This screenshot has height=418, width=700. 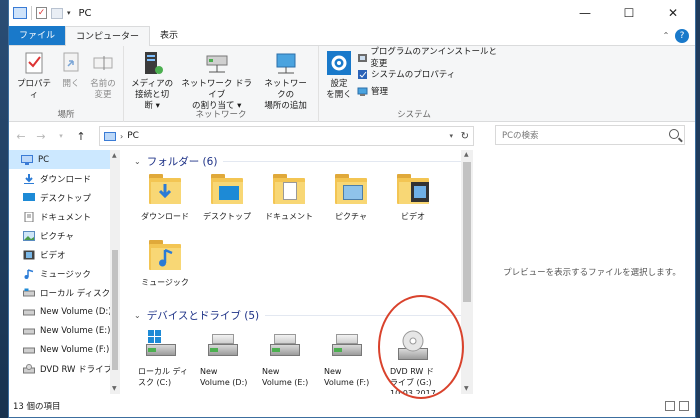 I want to click on uninstall-programs-button: プログラムのアンインストールと変更, so click(x=431, y=58).